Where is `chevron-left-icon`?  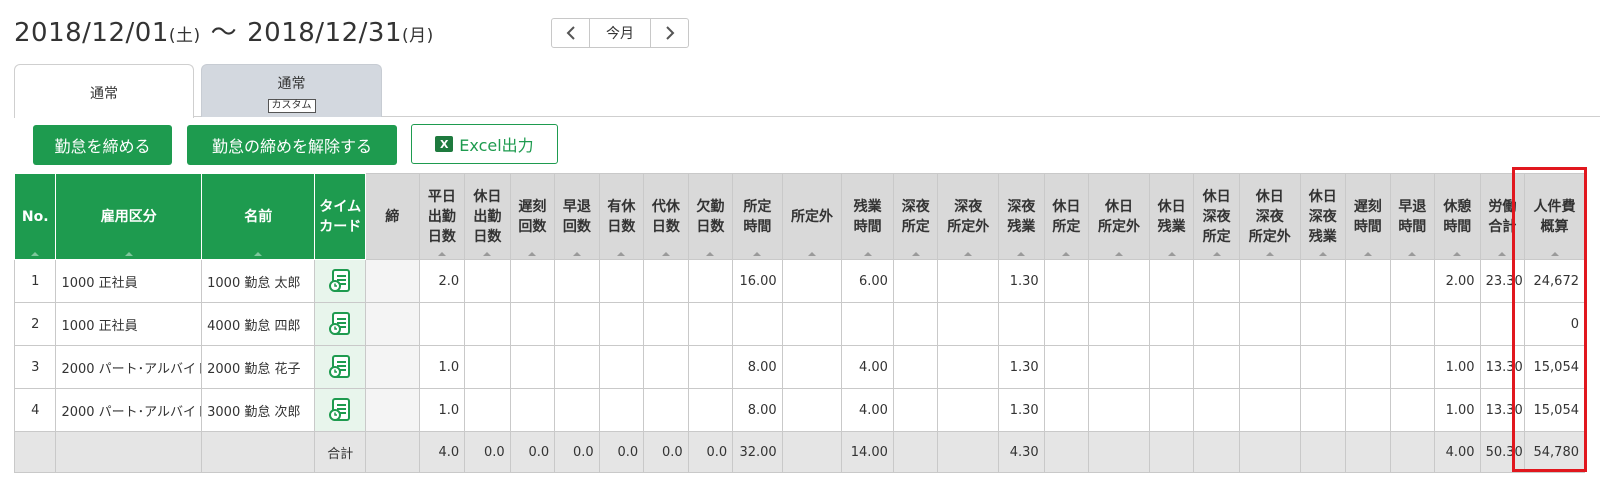 chevron-left-icon is located at coordinates (570, 33).